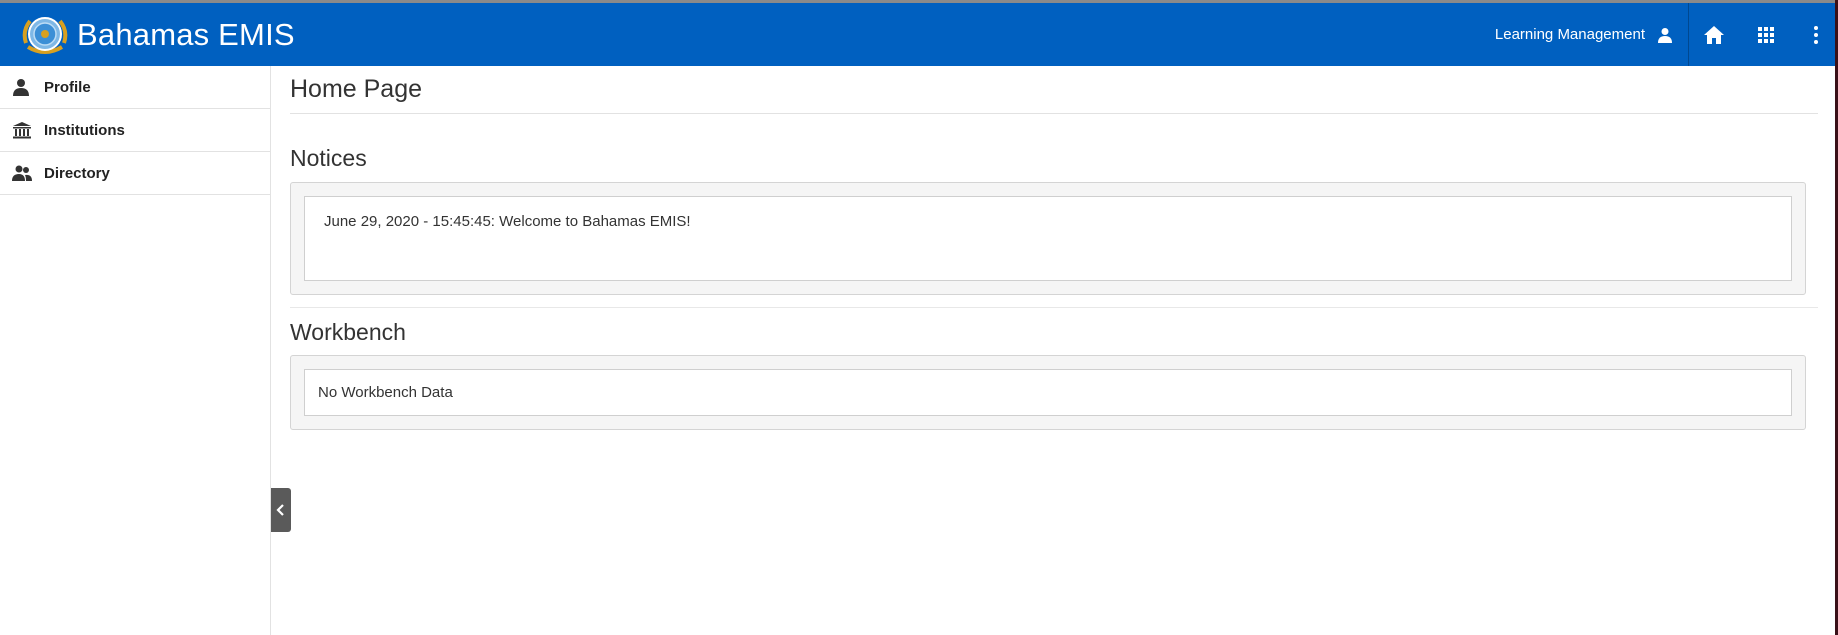  What do you see at coordinates (135, 173) in the screenshot?
I see `sidebar-item-directory: Directory` at bounding box center [135, 173].